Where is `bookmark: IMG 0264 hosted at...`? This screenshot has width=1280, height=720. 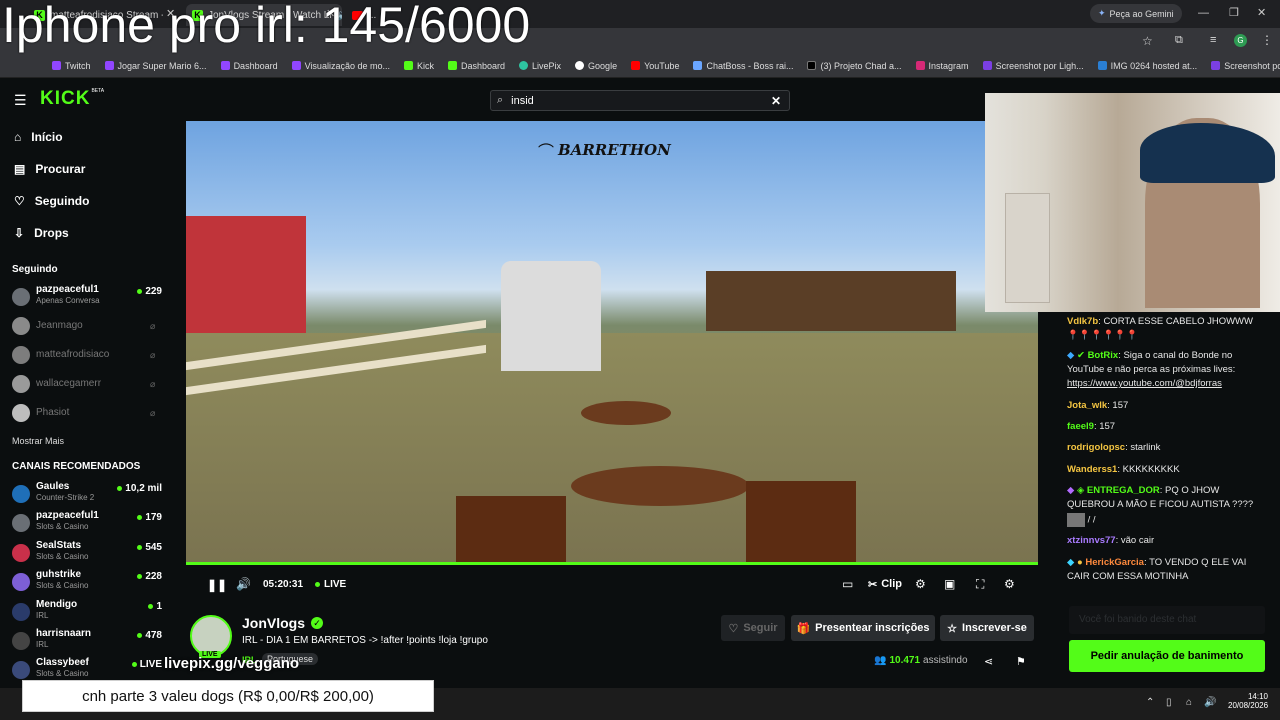
bookmark: IMG 0264 hosted at... is located at coordinates (1147, 66).